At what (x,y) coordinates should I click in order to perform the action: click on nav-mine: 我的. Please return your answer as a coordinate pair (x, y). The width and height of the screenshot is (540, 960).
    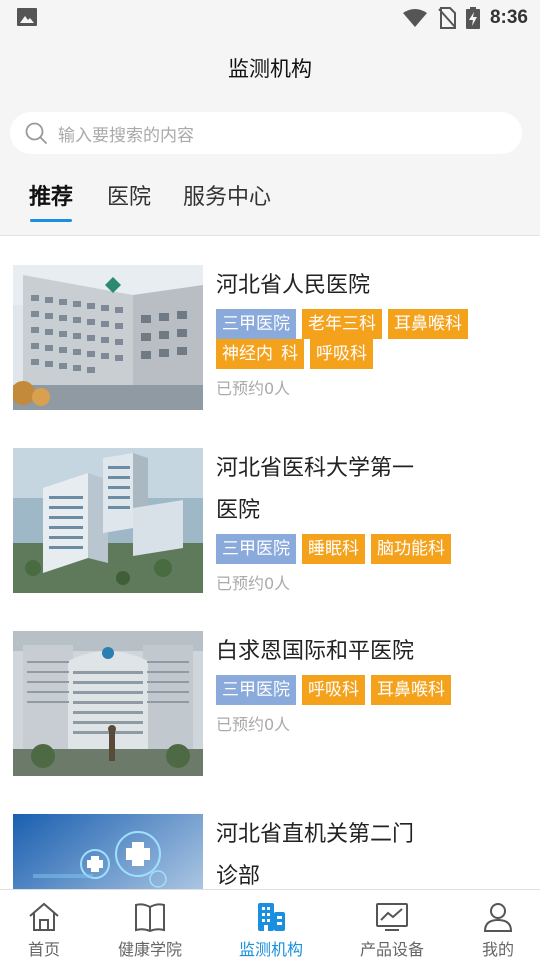
    Looking at the image, I should click on (492, 925).